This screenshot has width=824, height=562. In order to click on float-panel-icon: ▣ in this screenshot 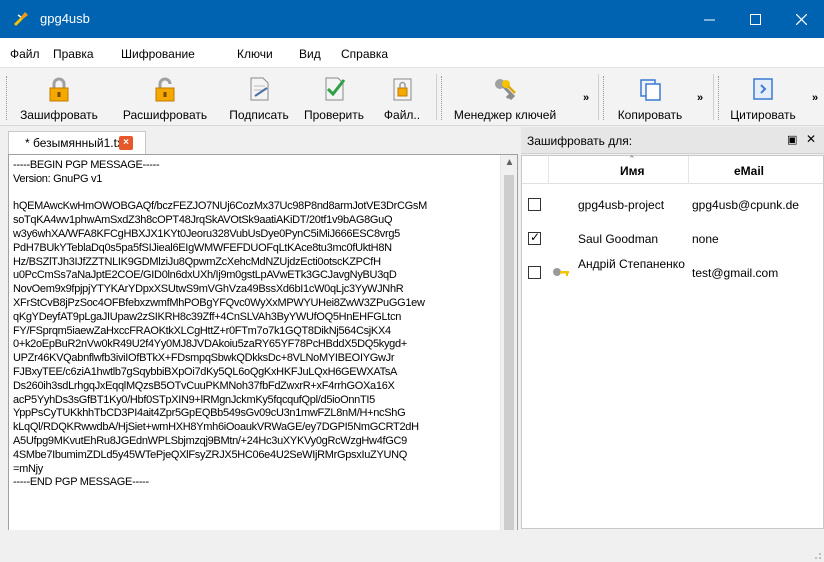, I will do `click(792, 139)`.